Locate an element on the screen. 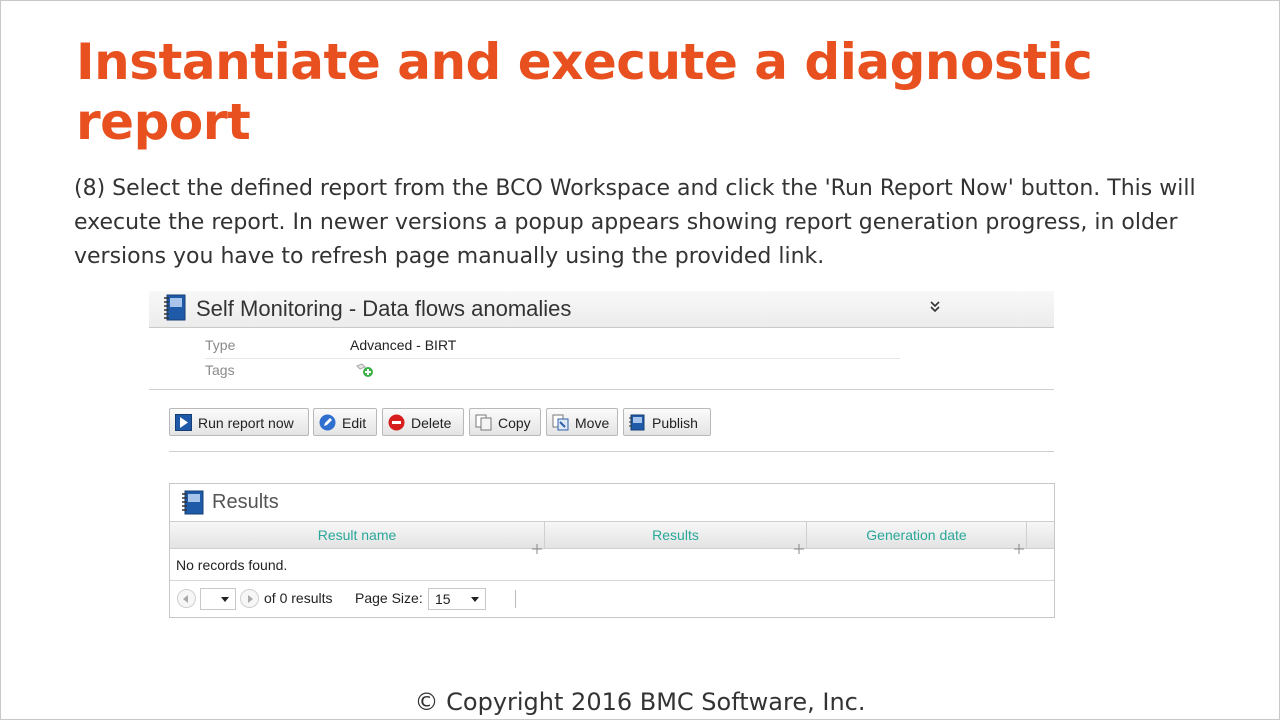 This screenshot has height=720, width=1280. column-label-generation-date: Generation date is located at coordinates (916, 535).